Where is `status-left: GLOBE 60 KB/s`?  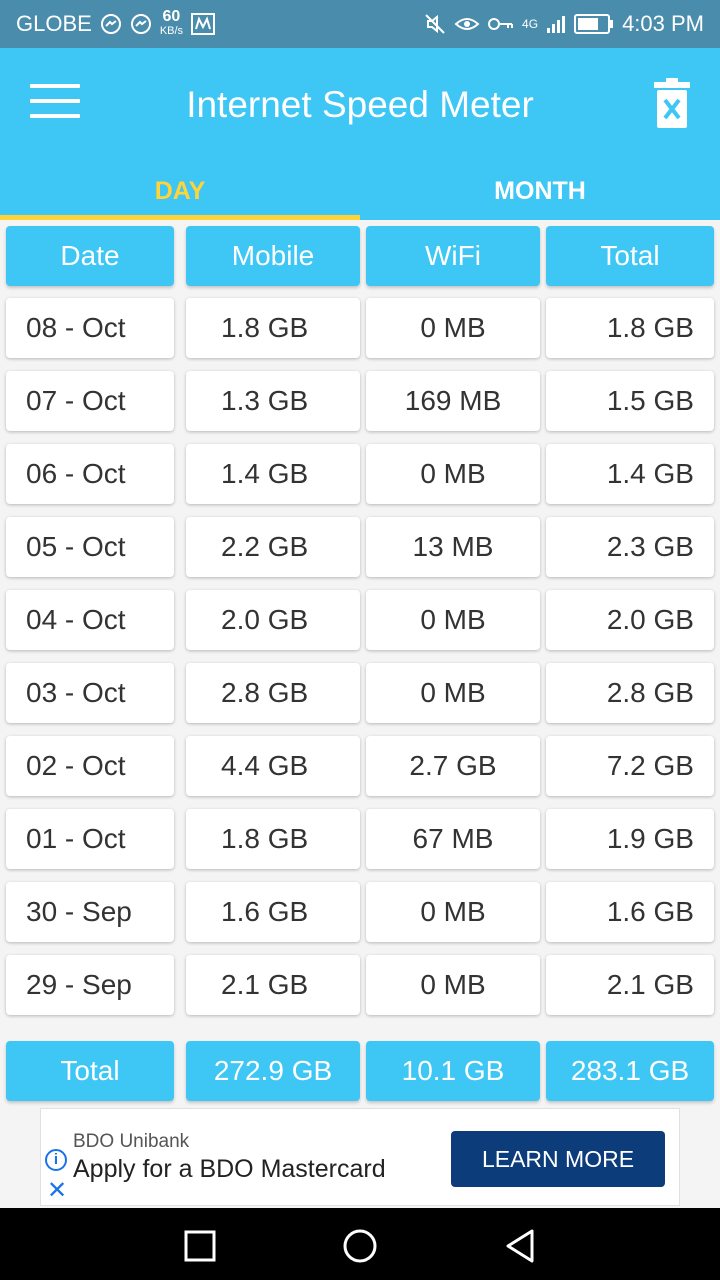
status-left: GLOBE 60 KB/s is located at coordinates (116, 23).